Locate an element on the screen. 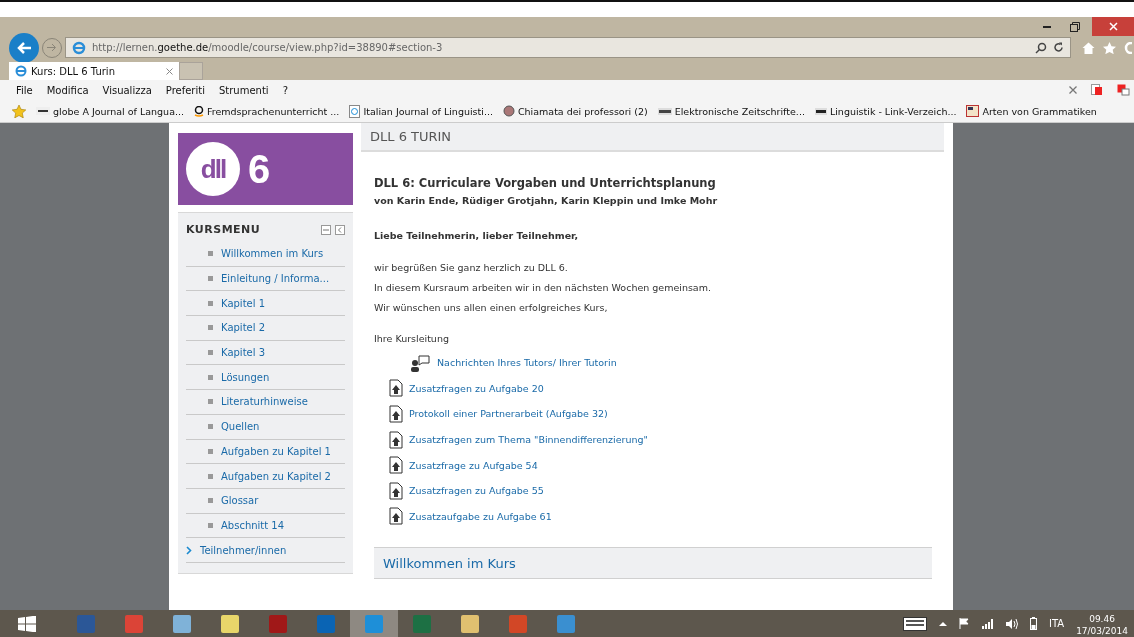 This screenshot has height=637, width=1134. logo-mark: dll is located at coordinates (213, 169).